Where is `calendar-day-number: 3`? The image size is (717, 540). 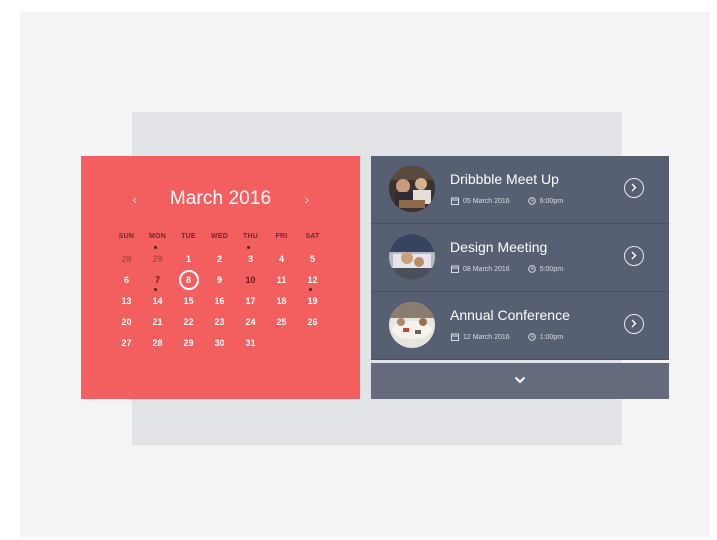
calendar-day-number: 3 is located at coordinates (250, 259).